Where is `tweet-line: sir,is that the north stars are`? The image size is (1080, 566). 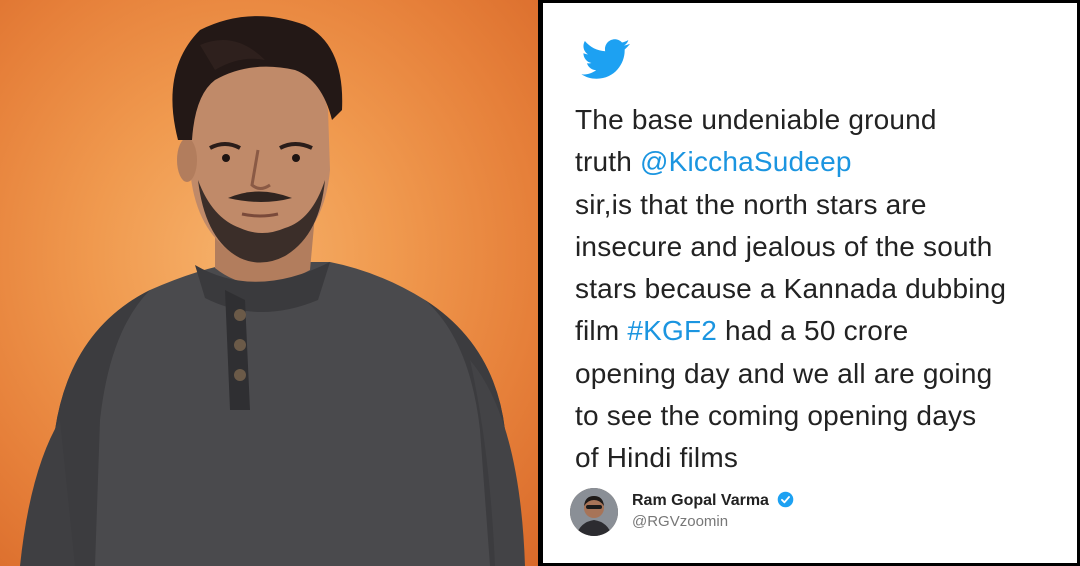
tweet-line: sir,is that the north stars are is located at coordinates (822, 205).